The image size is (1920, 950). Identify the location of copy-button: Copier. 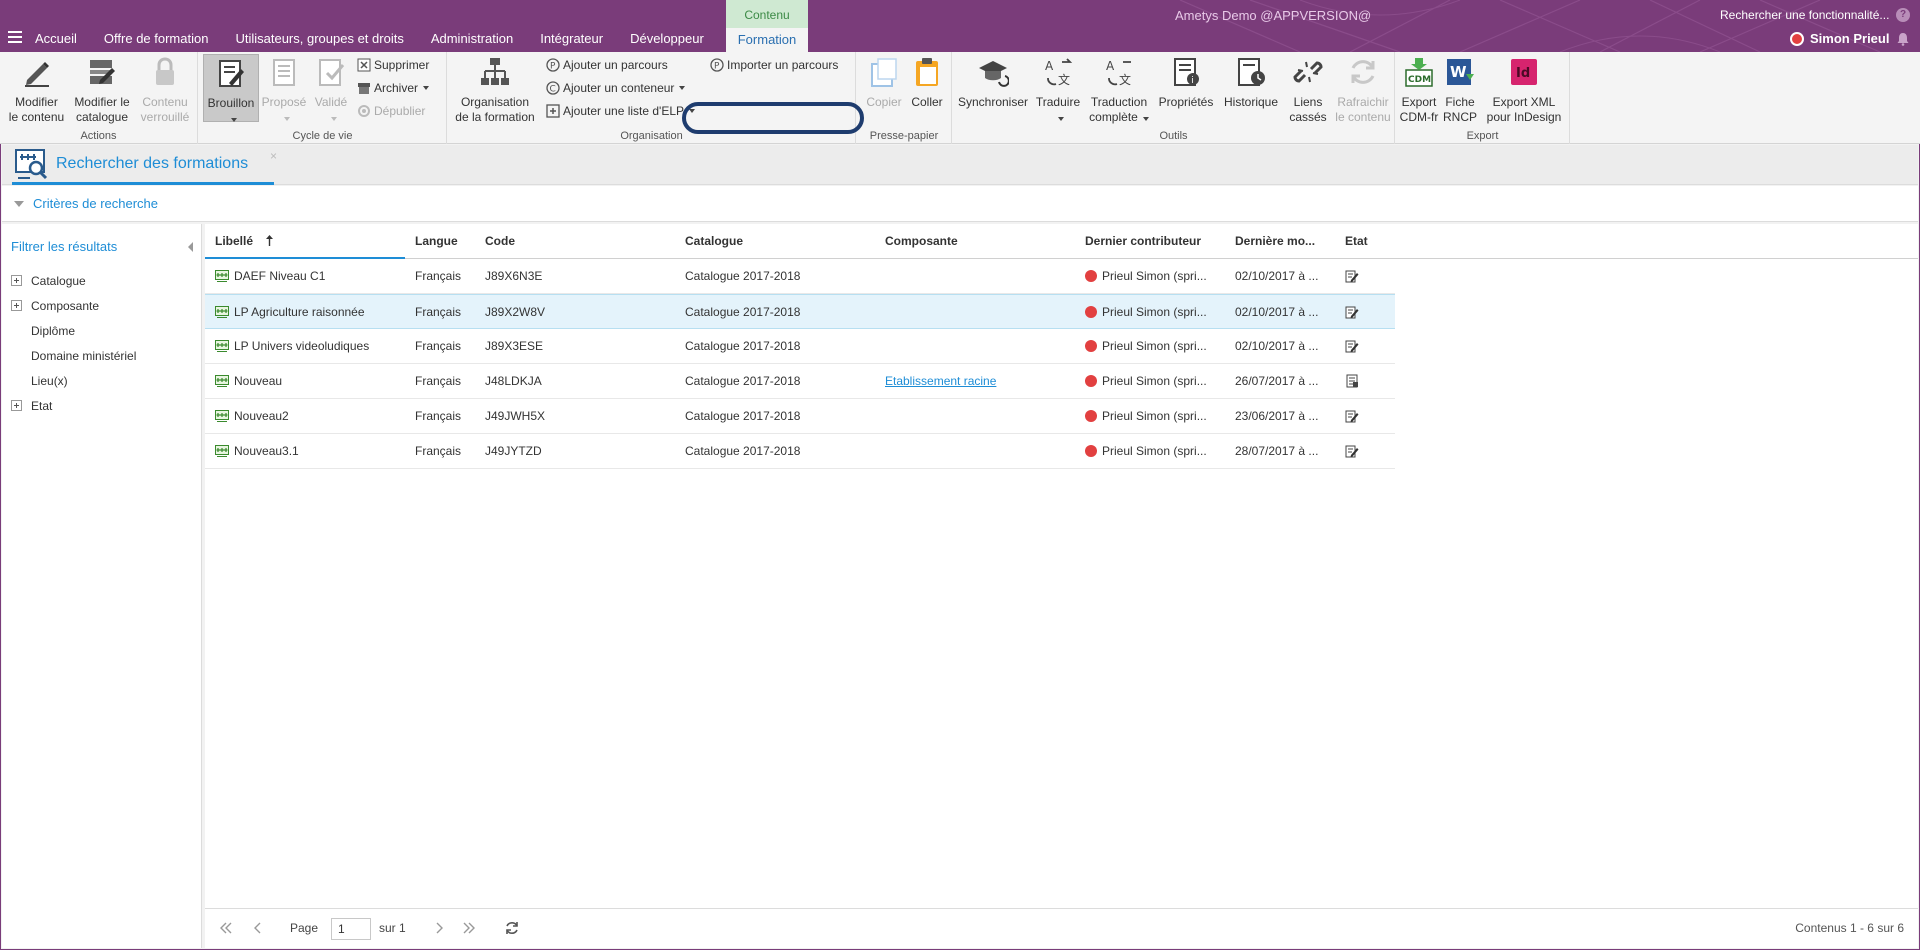
(884, 83).